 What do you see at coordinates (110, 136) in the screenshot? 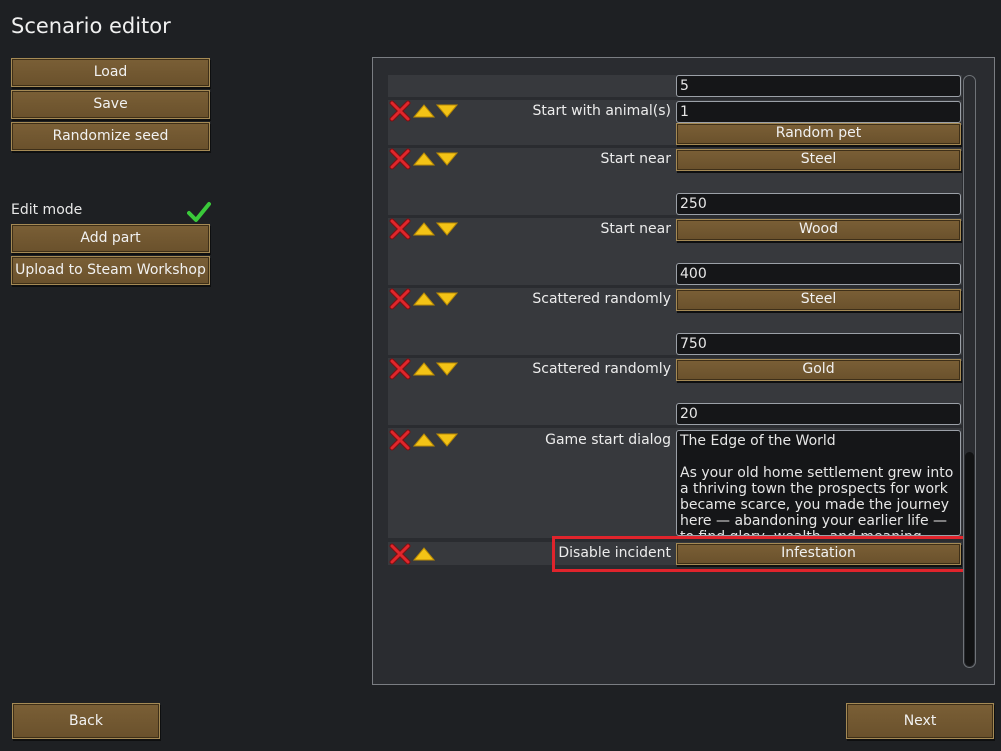
I see `randomize-seed-button: Randomize seed` at bounding box center [110, 136].